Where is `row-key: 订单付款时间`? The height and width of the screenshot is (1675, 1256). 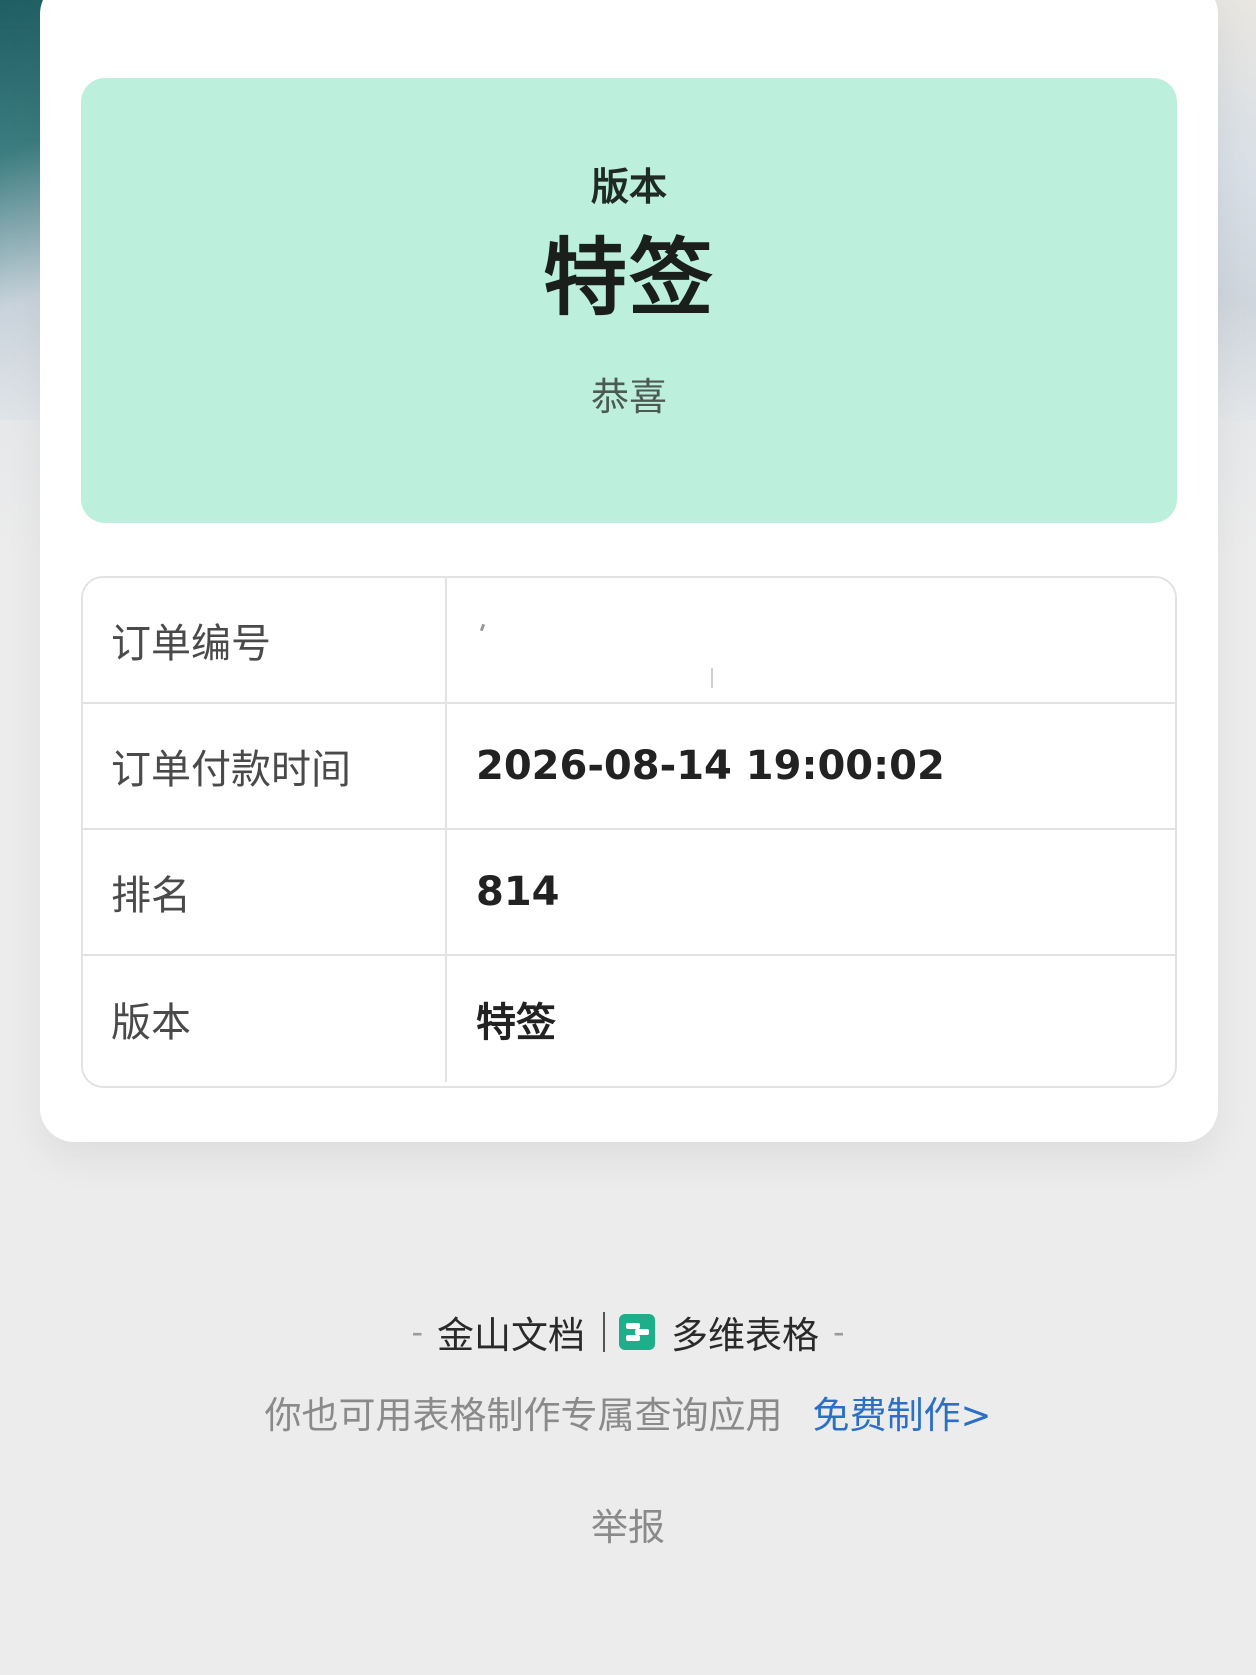
row-key: 订单付款时间 is located at coordinates (265, 766).